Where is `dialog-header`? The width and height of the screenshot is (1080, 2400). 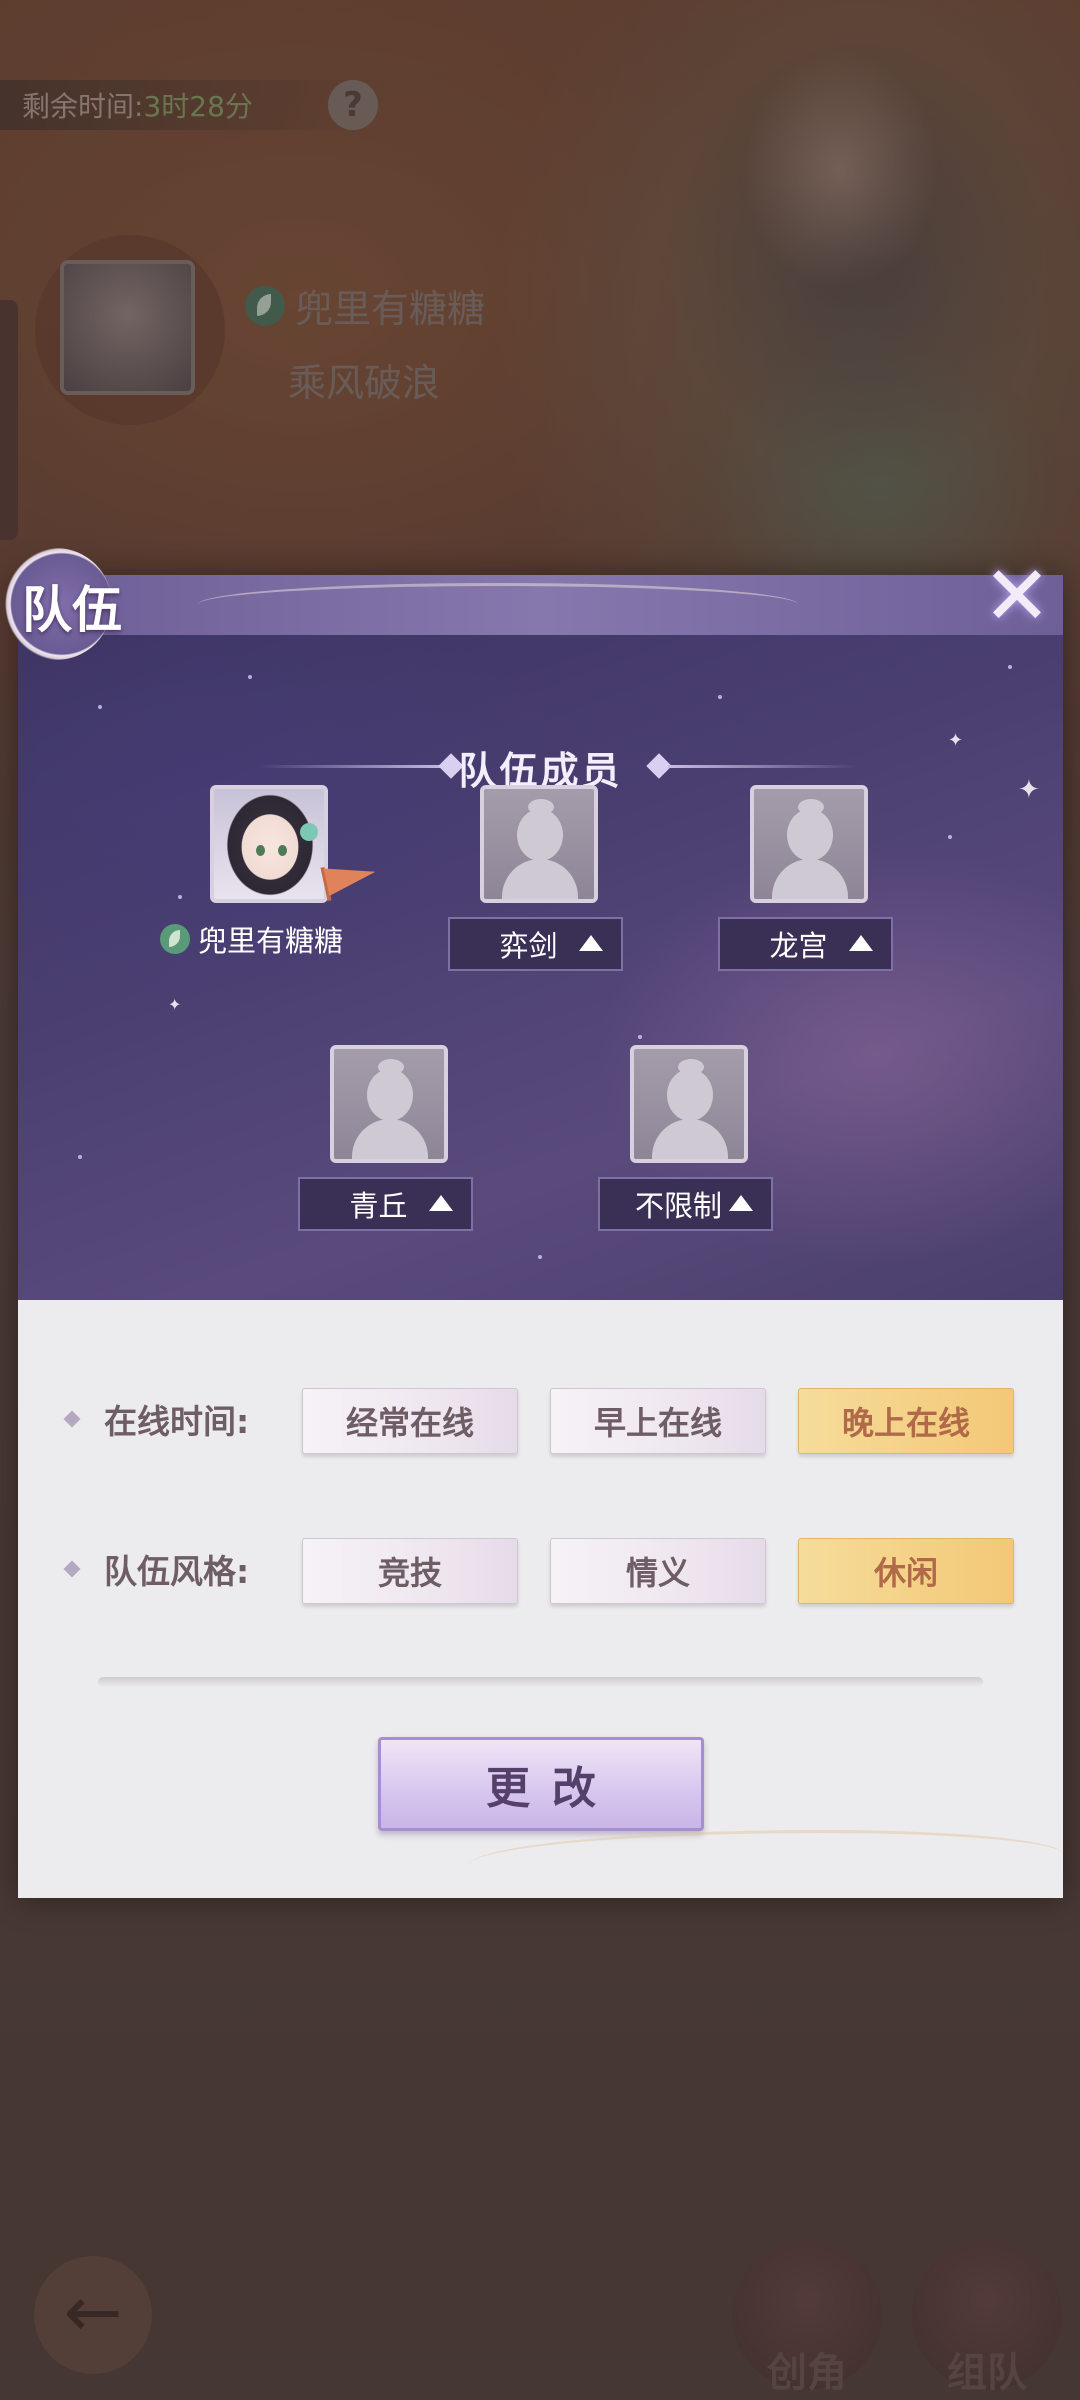 dialog-header is located at coordinates (540, 605).